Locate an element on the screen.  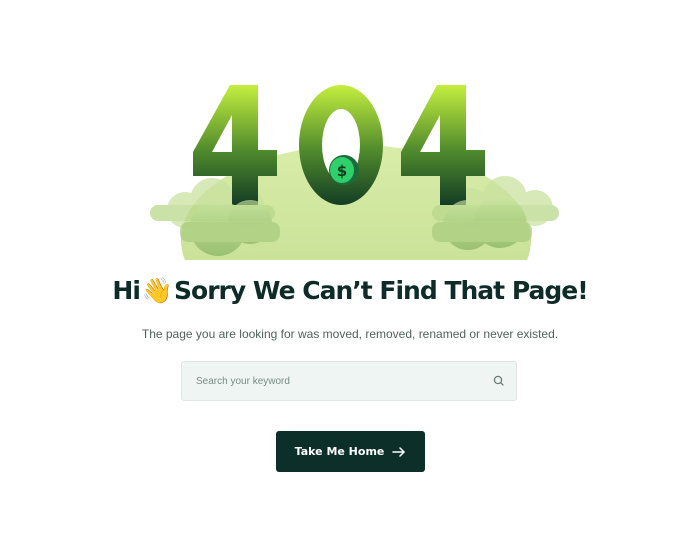
coin-symbol: $ is located at coordinates (342, 171).